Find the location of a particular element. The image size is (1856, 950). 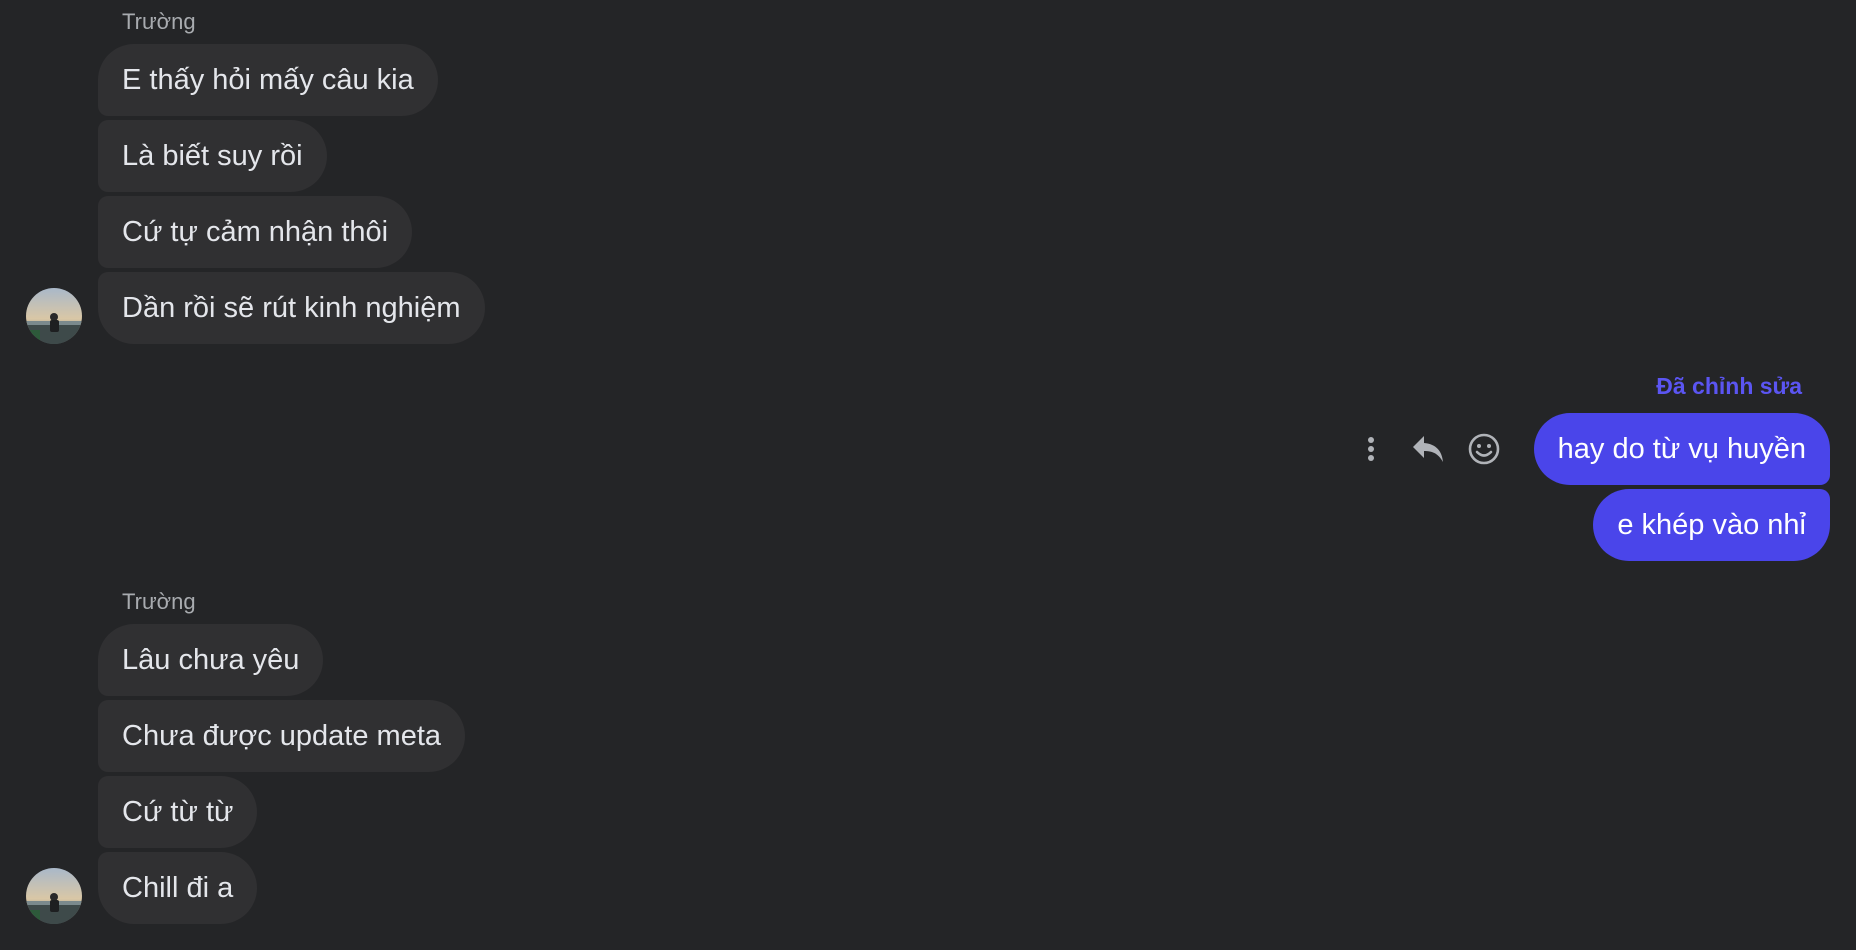

more-vertical-icon is located at coordinates (1371, 449).